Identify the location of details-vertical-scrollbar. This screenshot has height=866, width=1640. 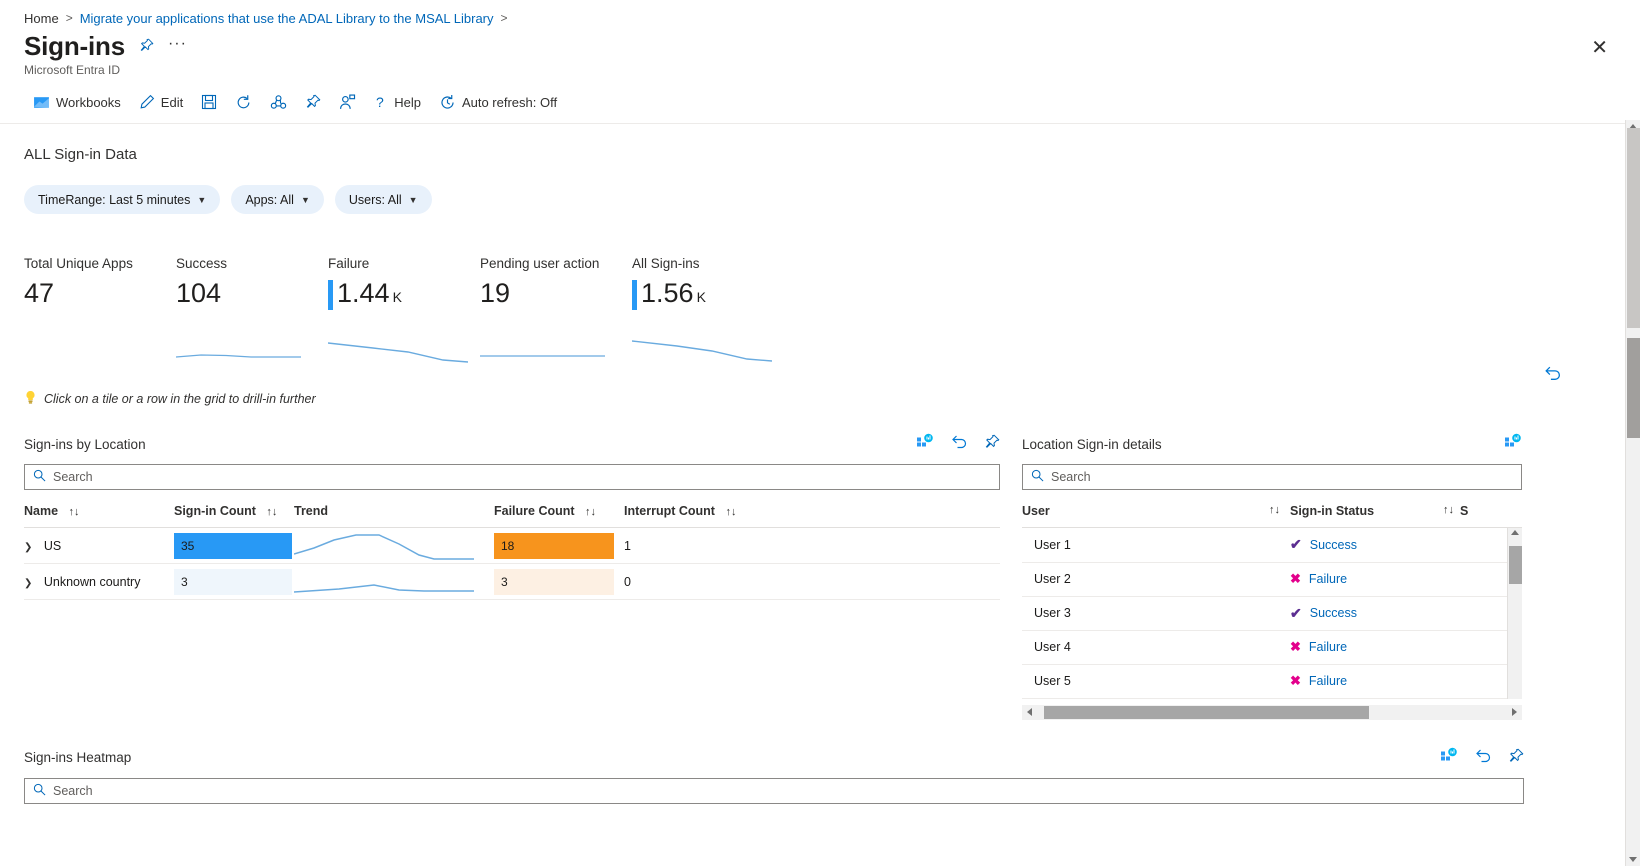
(1514, 613).